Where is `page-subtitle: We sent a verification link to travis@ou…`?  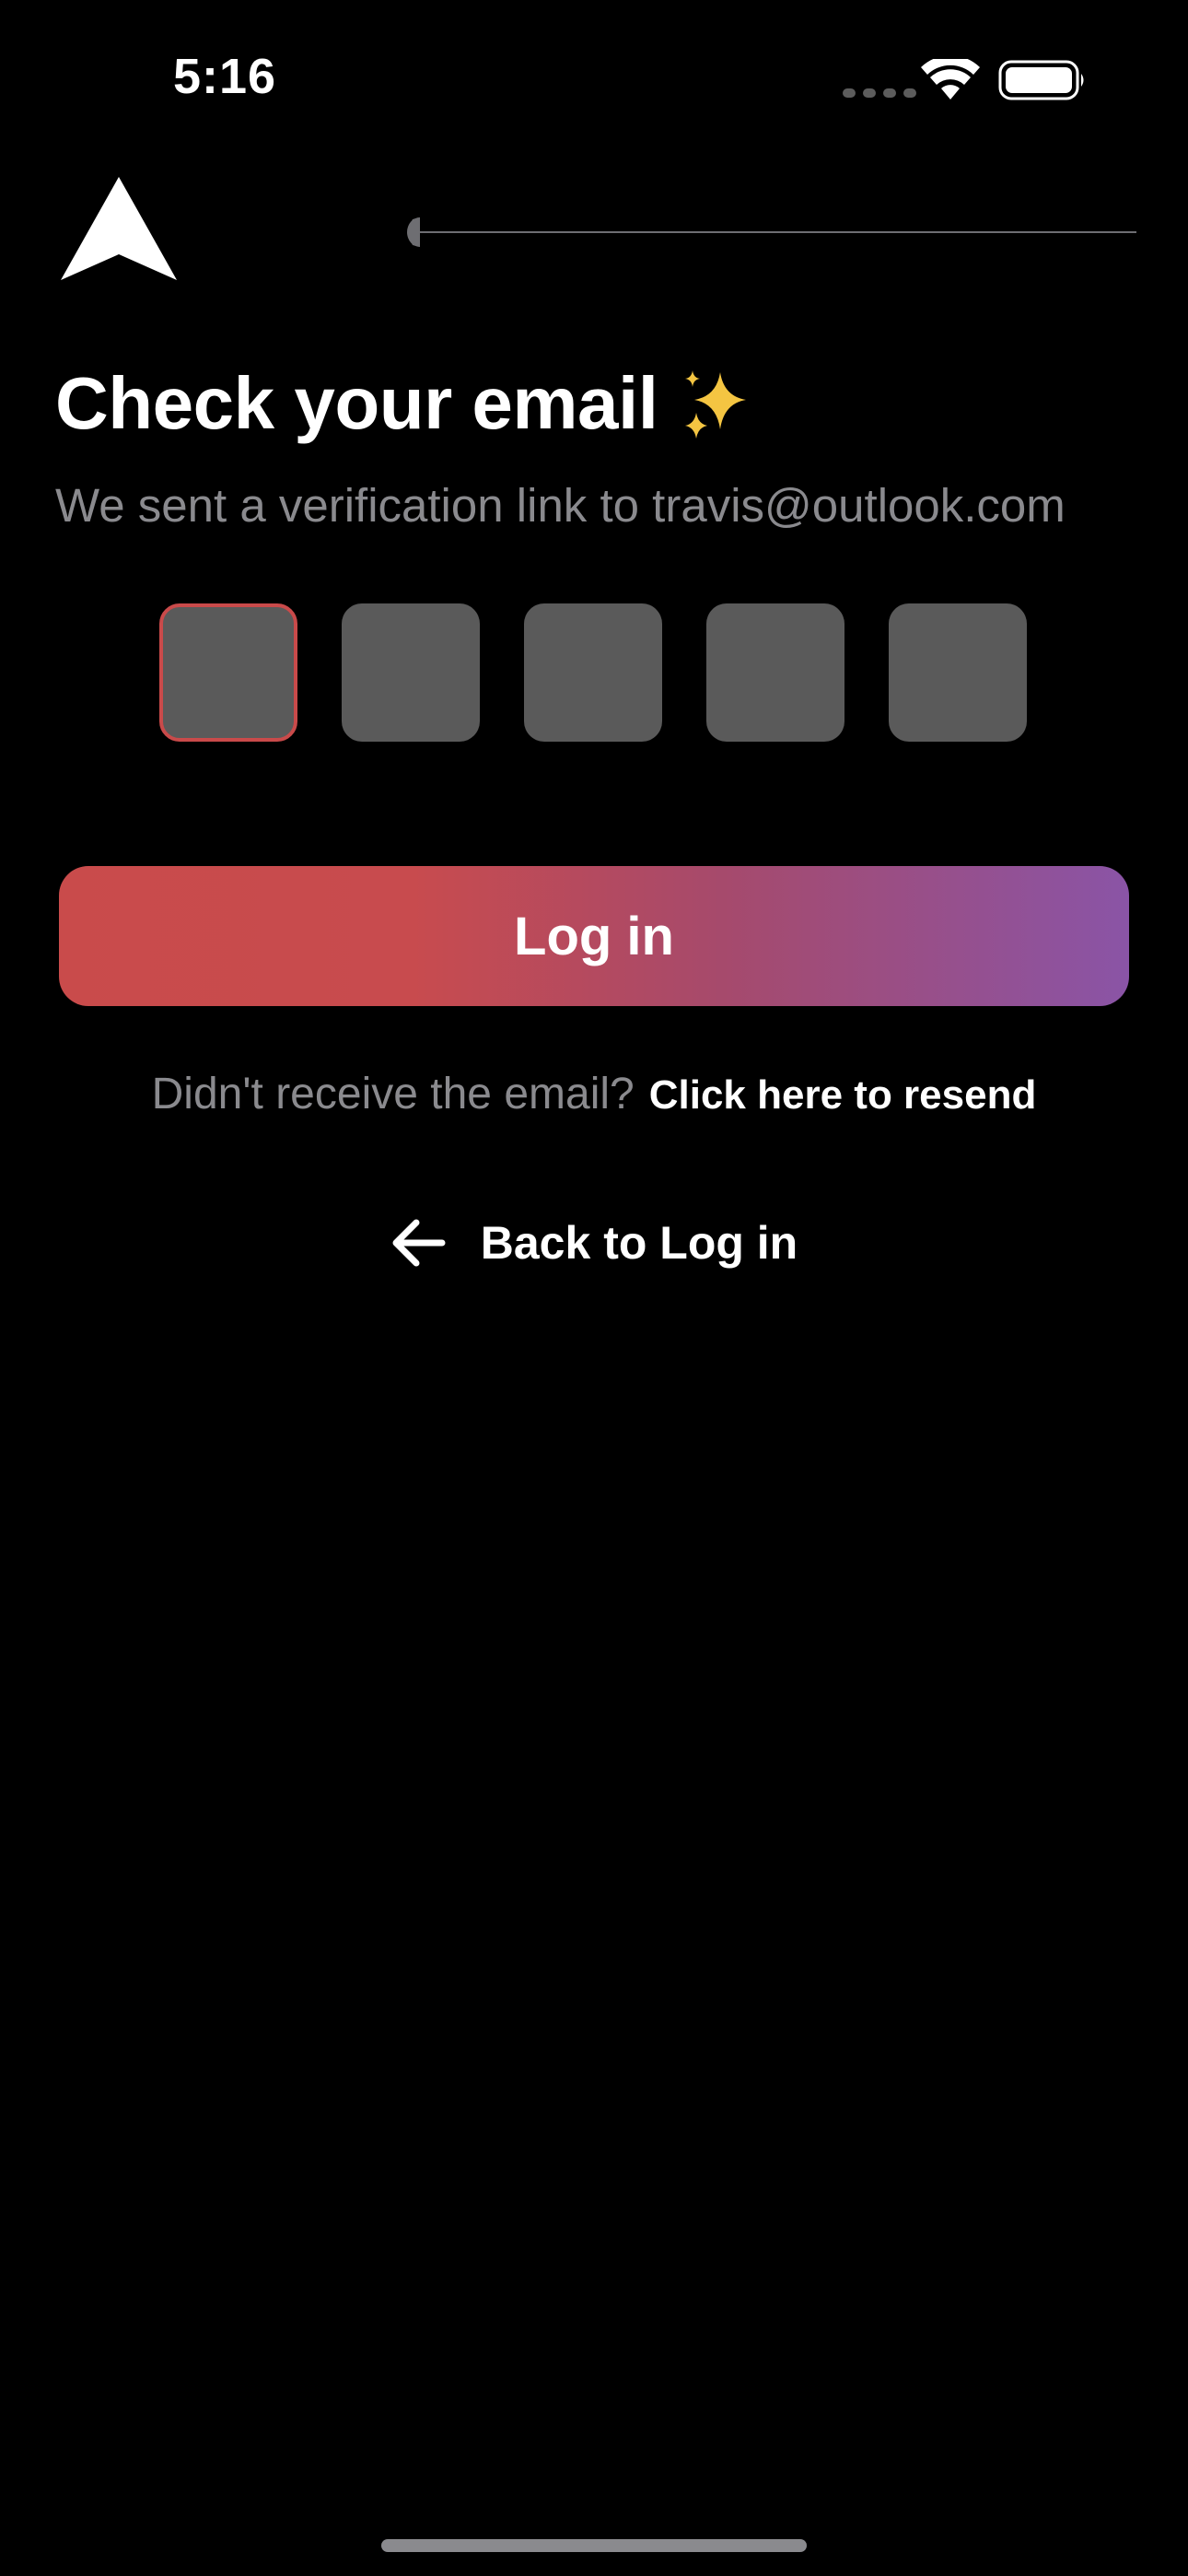
page-subtitle: We sent a verification link to travis@ou… is located at coordinates (560, 506).